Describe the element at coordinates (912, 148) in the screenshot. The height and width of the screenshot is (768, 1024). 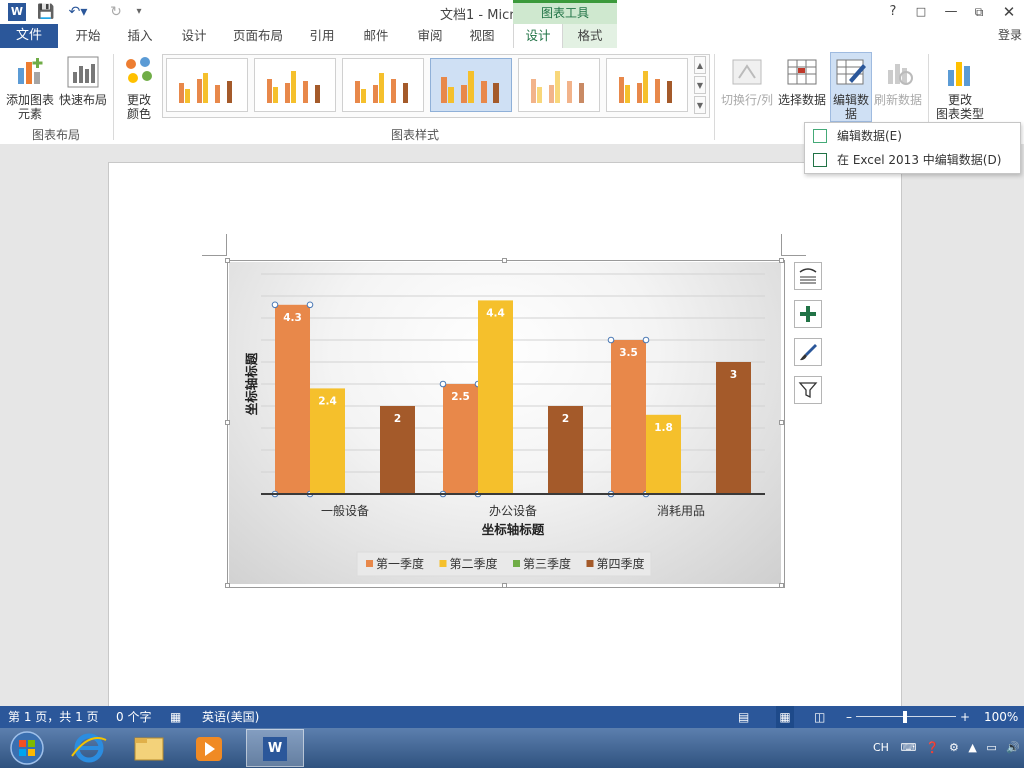
I see `edit-data-dropdown: 编辑数据(E) 在 Excel 2013 中编辑数据(D)` at that location.